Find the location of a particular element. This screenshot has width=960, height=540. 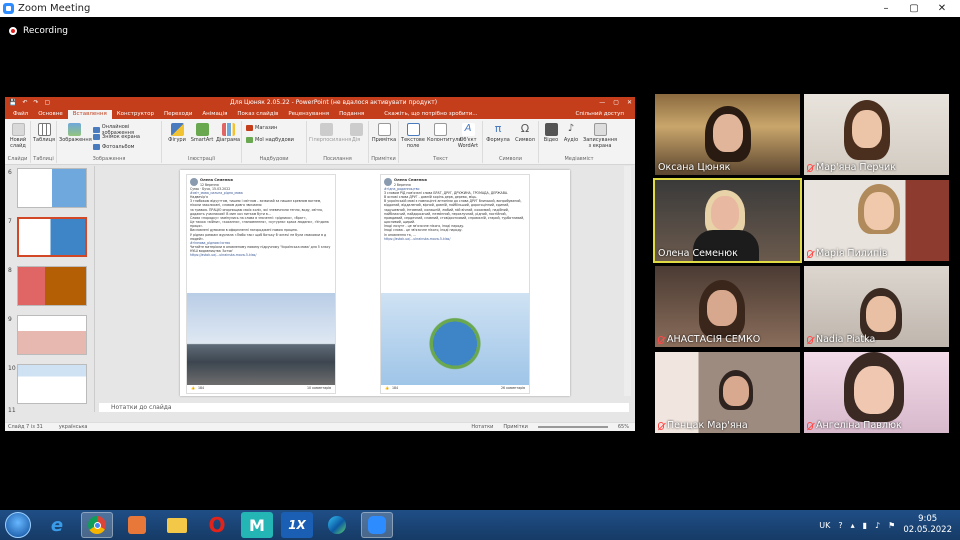

chart-button: Діаграма is located at coordinates (228, 133).